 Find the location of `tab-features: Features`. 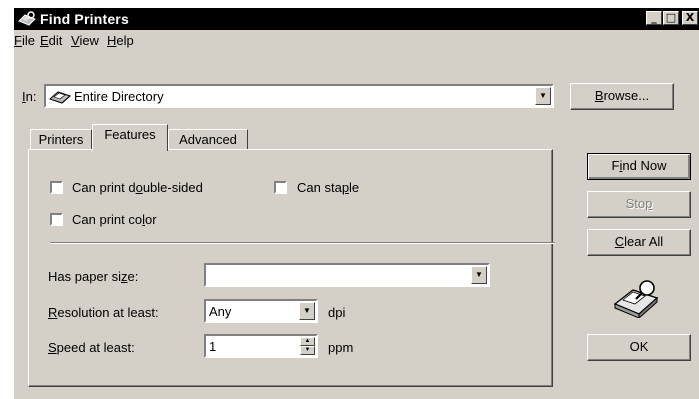

tab-features: Features is located at coordinates (130, 137).